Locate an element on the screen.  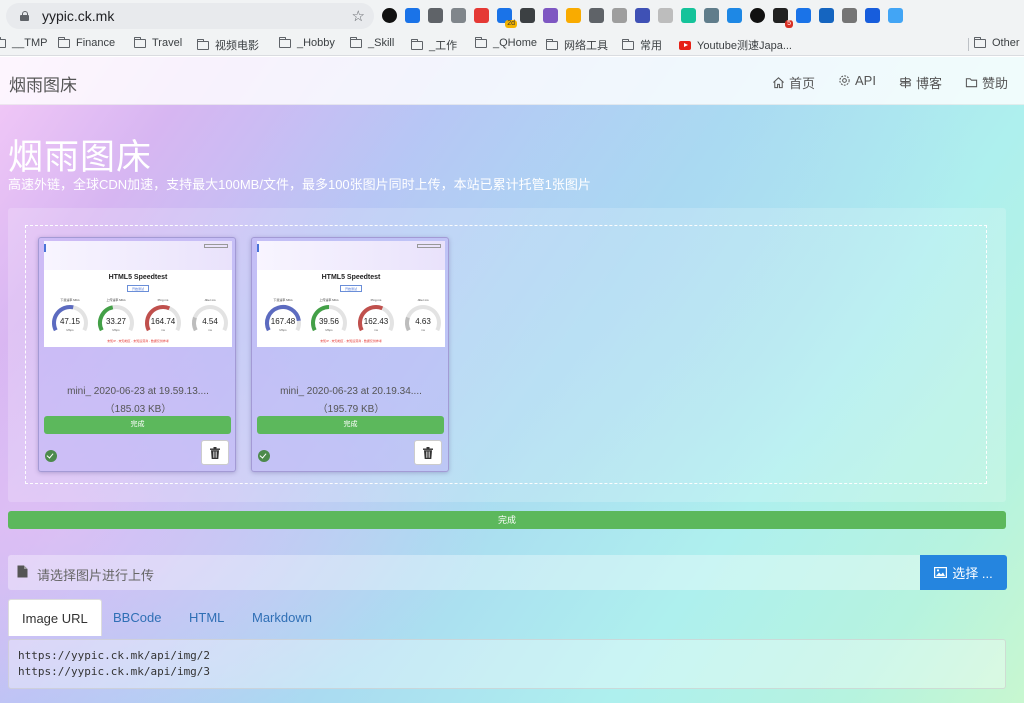
photo-ext-icon is located at coordinates (711, 15).